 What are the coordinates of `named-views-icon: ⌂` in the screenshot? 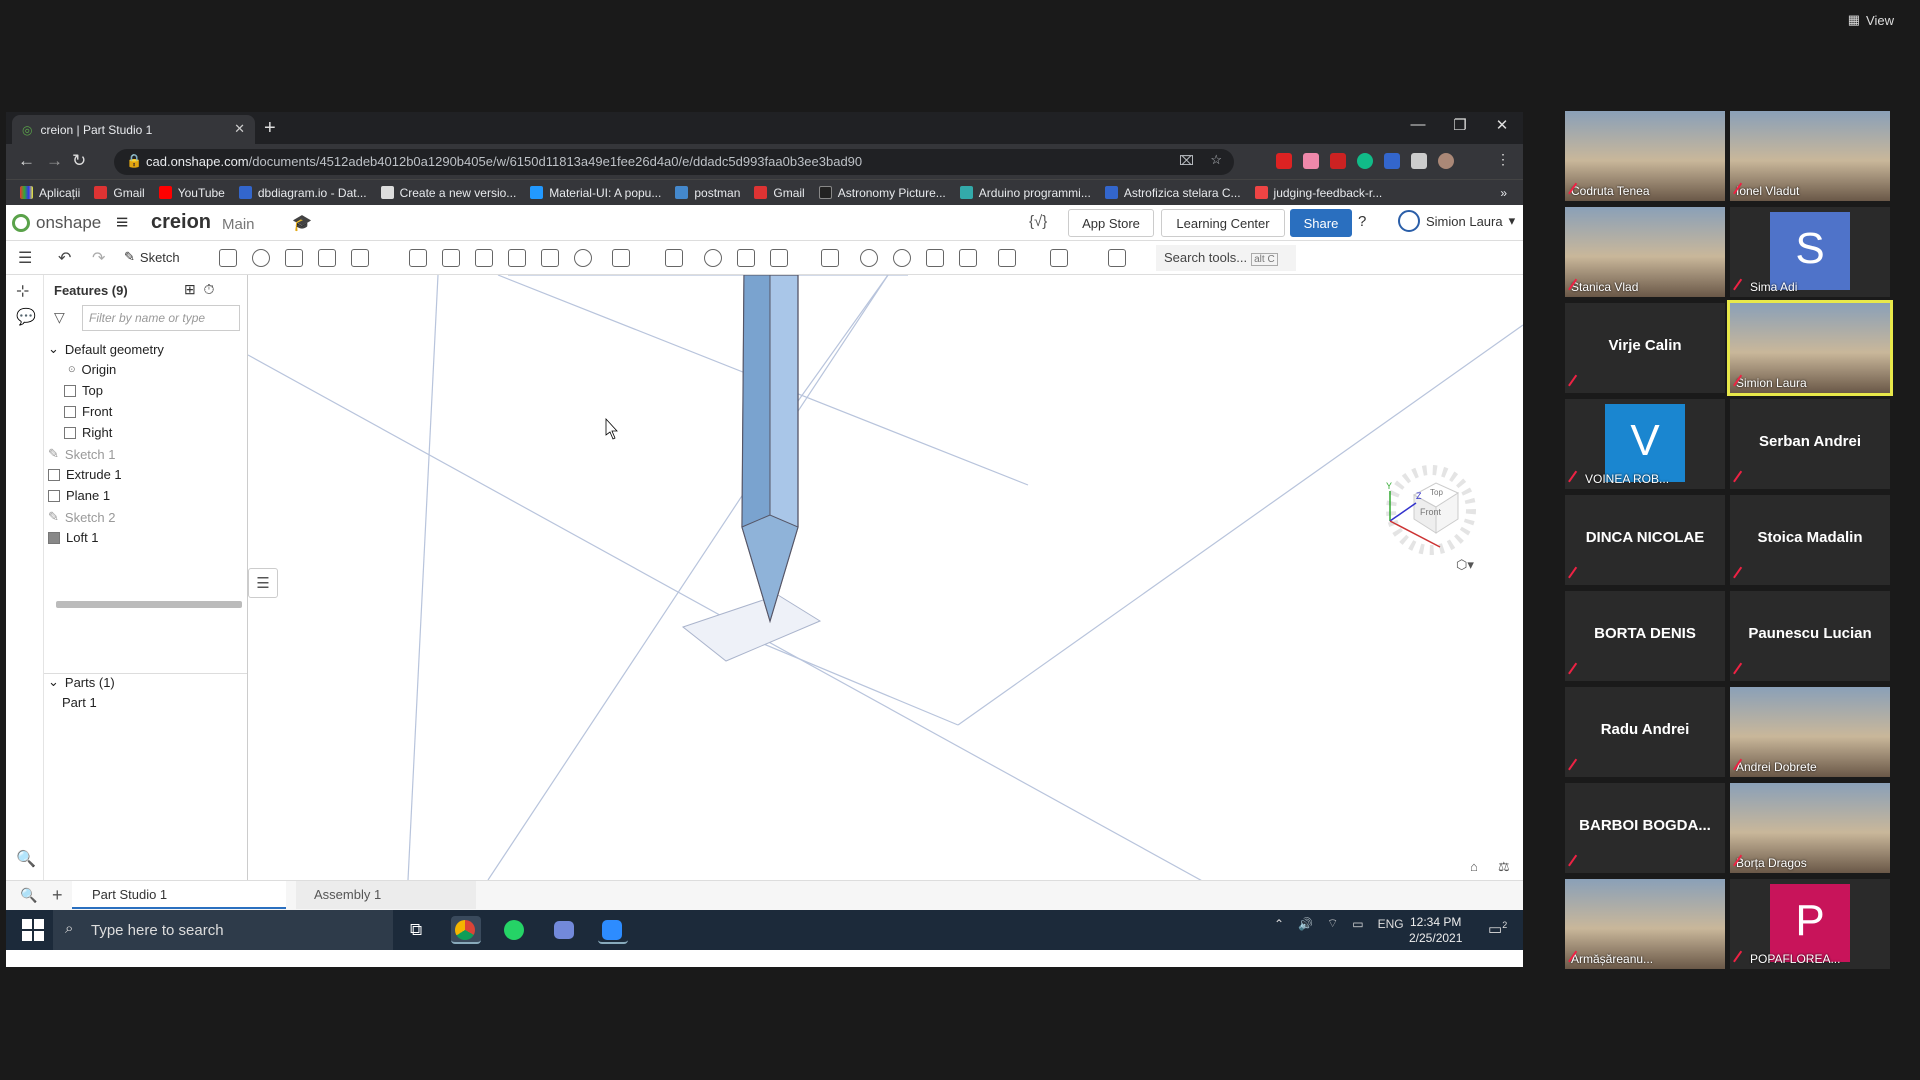 It's located at (1474, 866).